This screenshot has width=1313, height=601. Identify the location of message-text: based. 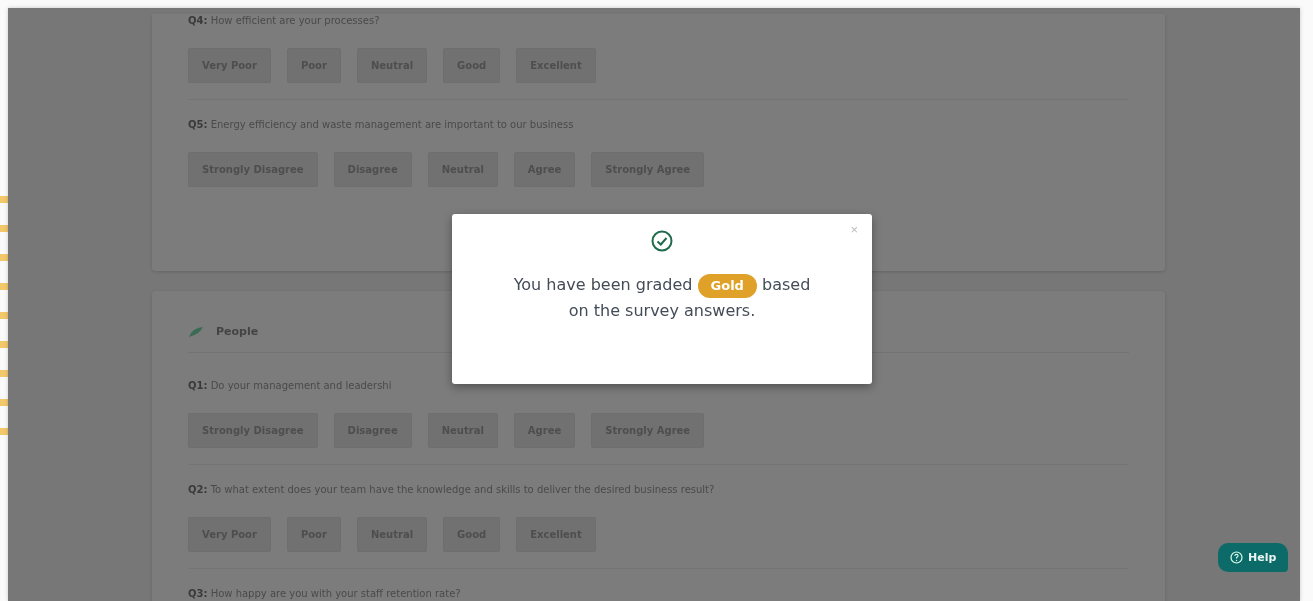
(786, 284).